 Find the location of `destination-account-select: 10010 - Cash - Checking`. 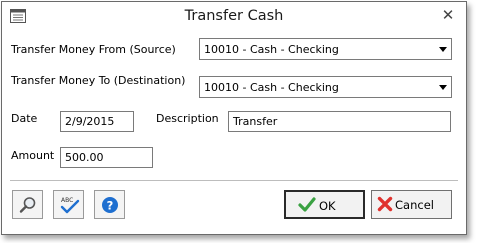

destination-account-select: 10010 - Cash - Checking is located at coordinates (325, 87).